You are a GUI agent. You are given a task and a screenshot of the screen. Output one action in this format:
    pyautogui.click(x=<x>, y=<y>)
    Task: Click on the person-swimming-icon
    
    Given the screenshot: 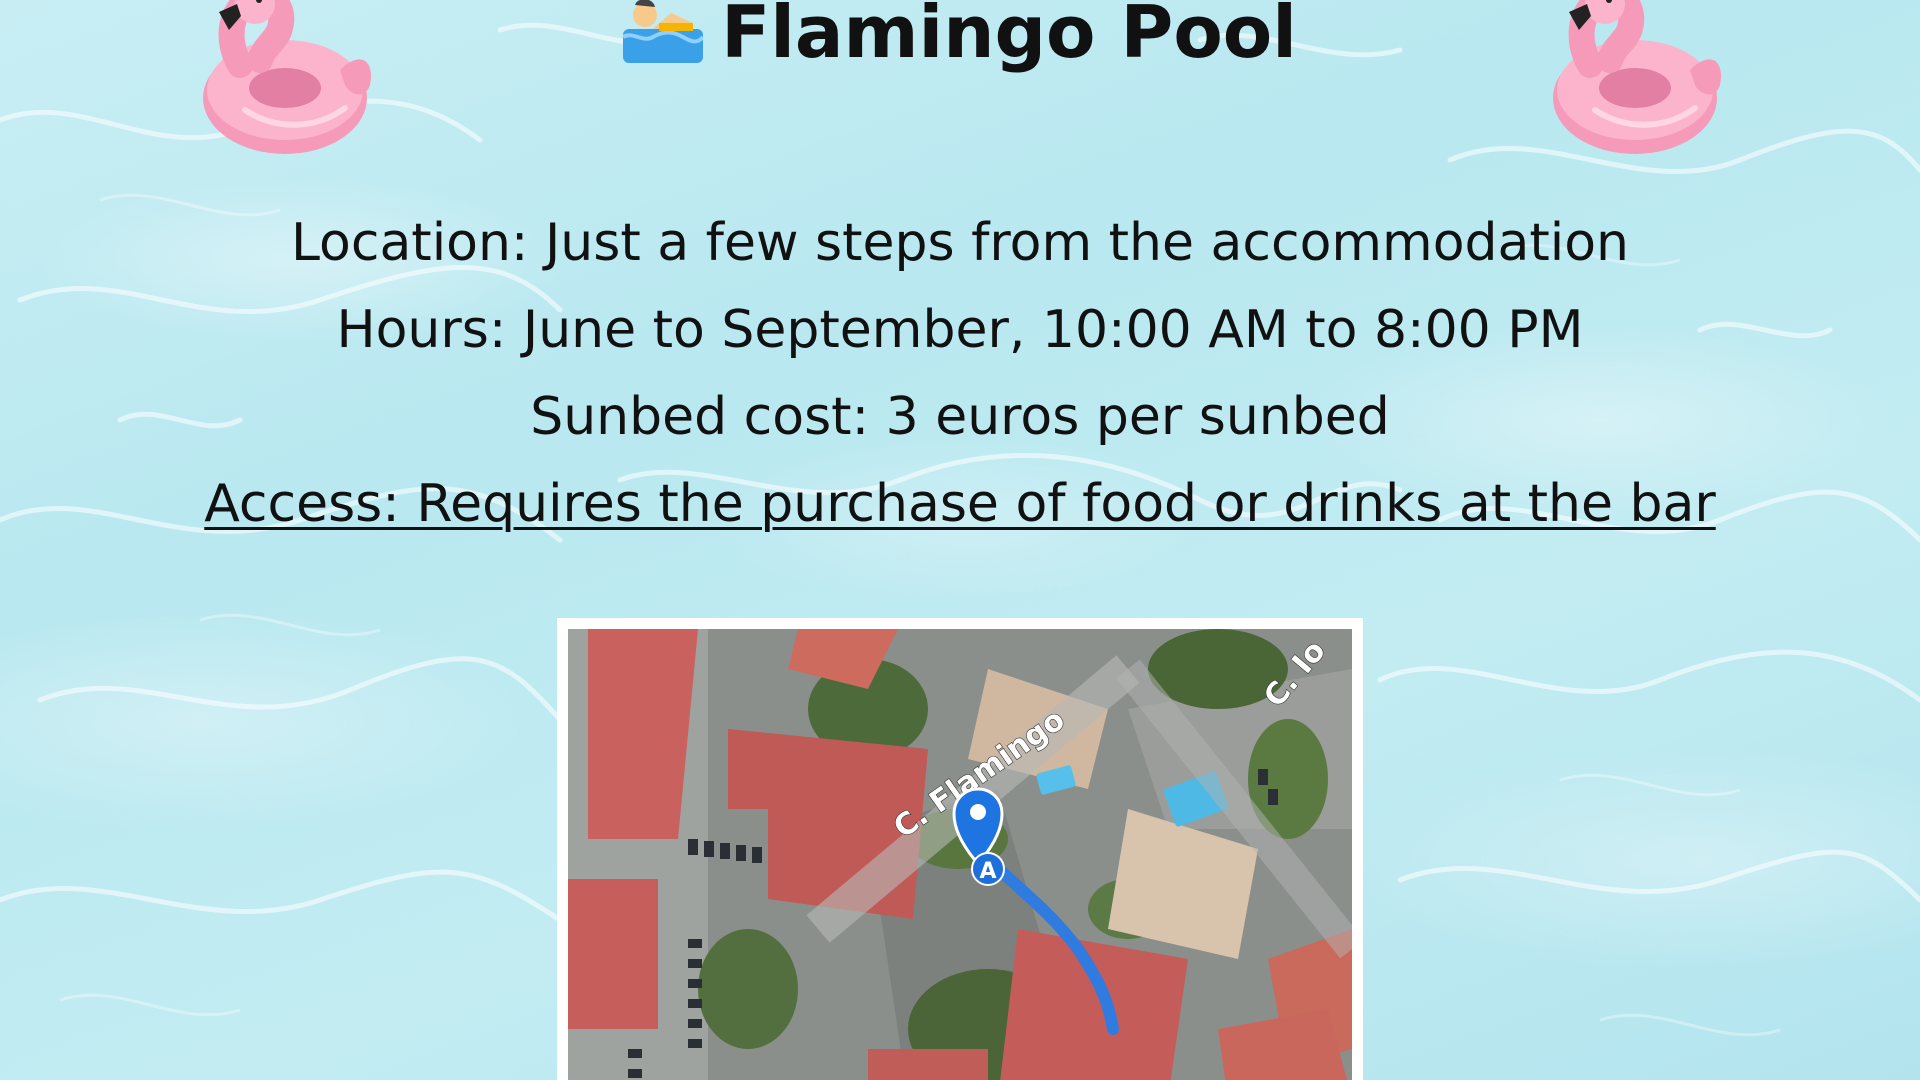 What is the action you would take?
    pyautogui.click(x=663, y=31)
    